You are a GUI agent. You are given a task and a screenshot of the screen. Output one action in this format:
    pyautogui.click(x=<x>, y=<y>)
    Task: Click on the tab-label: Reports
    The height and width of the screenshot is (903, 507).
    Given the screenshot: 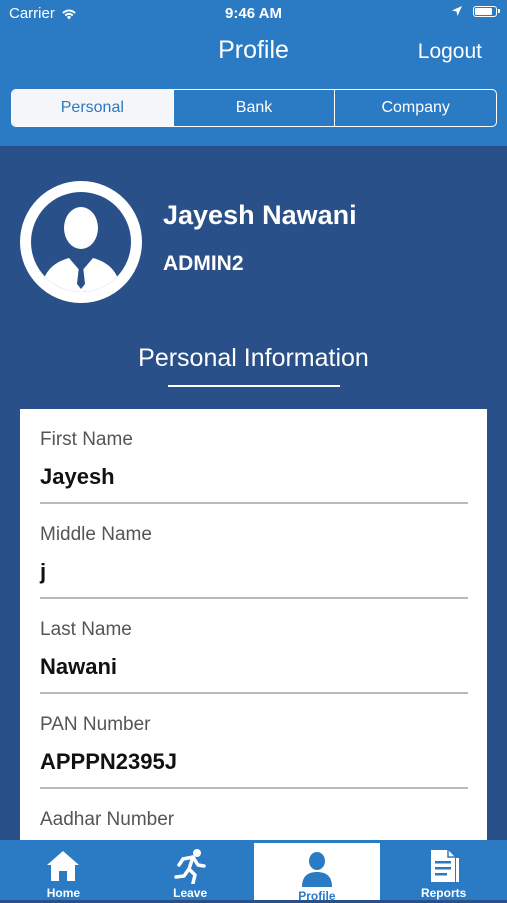 What is the action you would take?
    pyautogui.click(x=443, y=893)
    